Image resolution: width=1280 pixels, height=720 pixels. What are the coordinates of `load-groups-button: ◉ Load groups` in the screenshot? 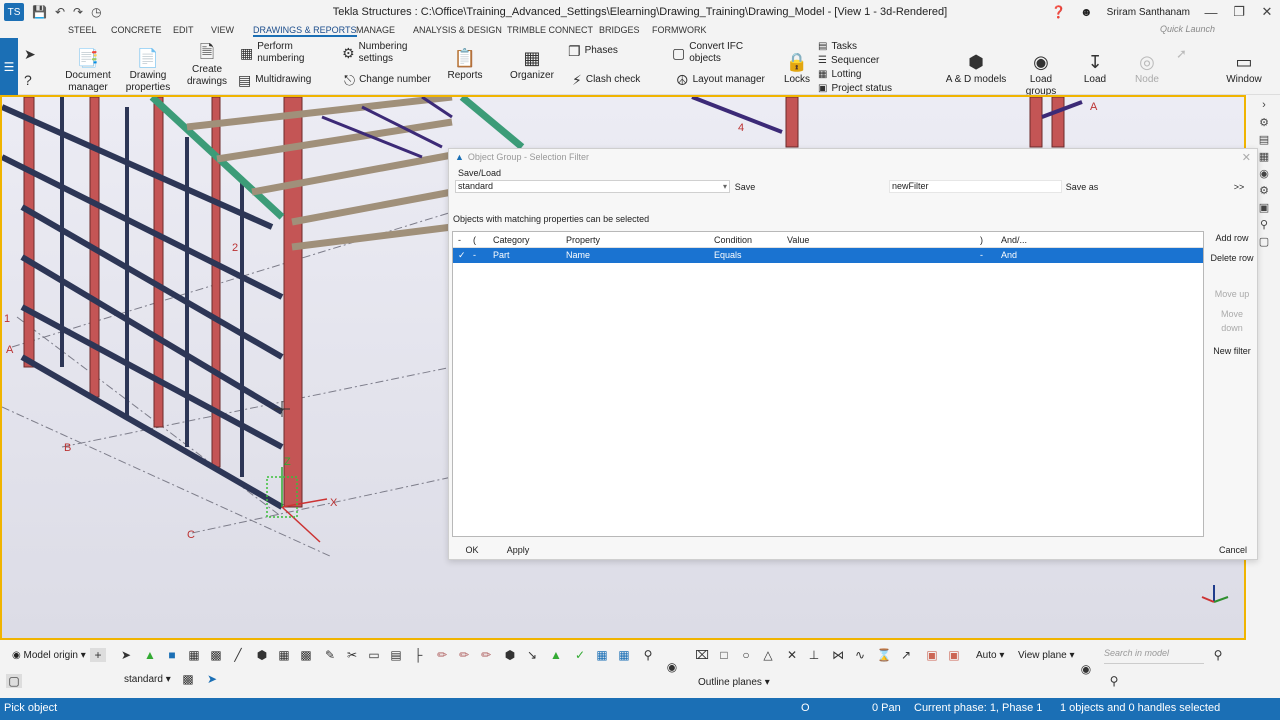 It's located at (1041, 75).